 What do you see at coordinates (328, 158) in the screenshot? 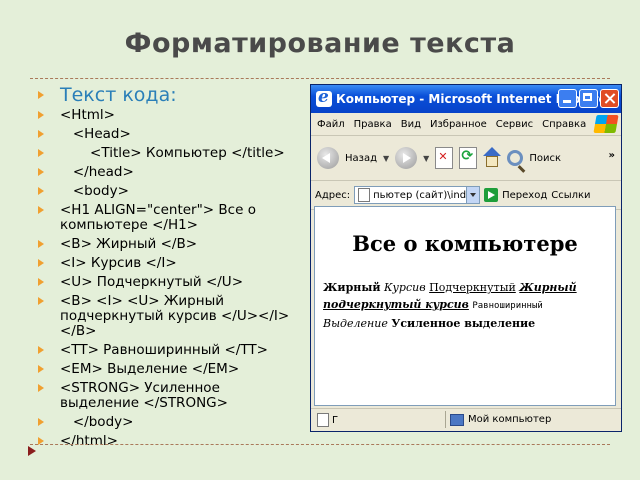
I see `back-arrow-icon` at bounding box center [328, 158].